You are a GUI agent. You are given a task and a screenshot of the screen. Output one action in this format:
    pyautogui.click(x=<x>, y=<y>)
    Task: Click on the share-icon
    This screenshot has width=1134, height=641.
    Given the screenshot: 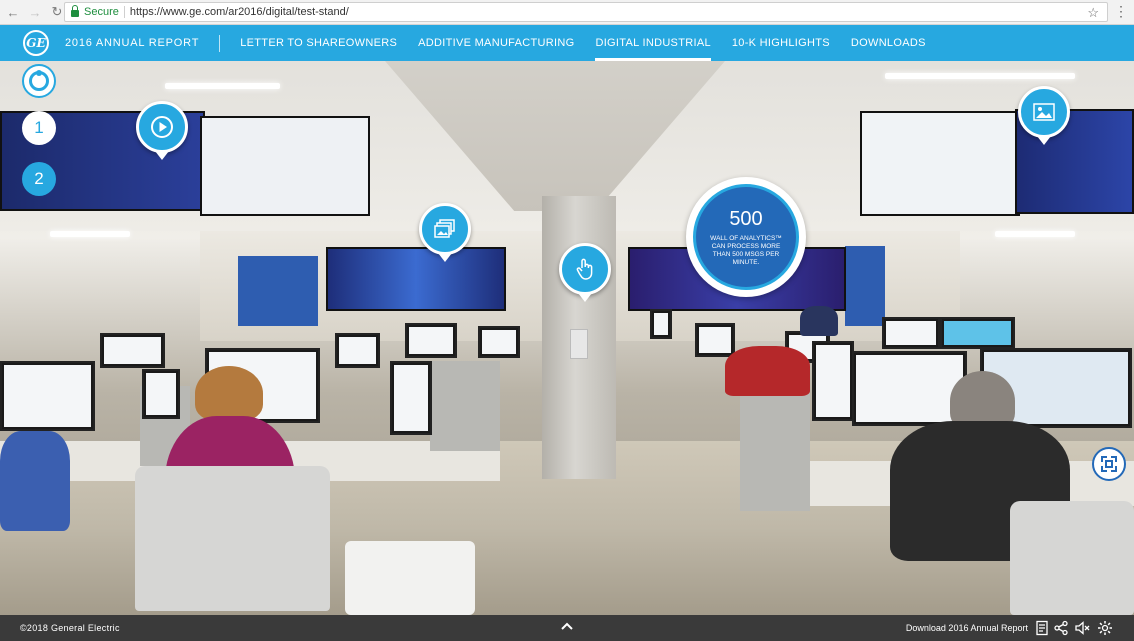 What is the action you would take?
    pyautogui.click(x=1061, y=628)
    